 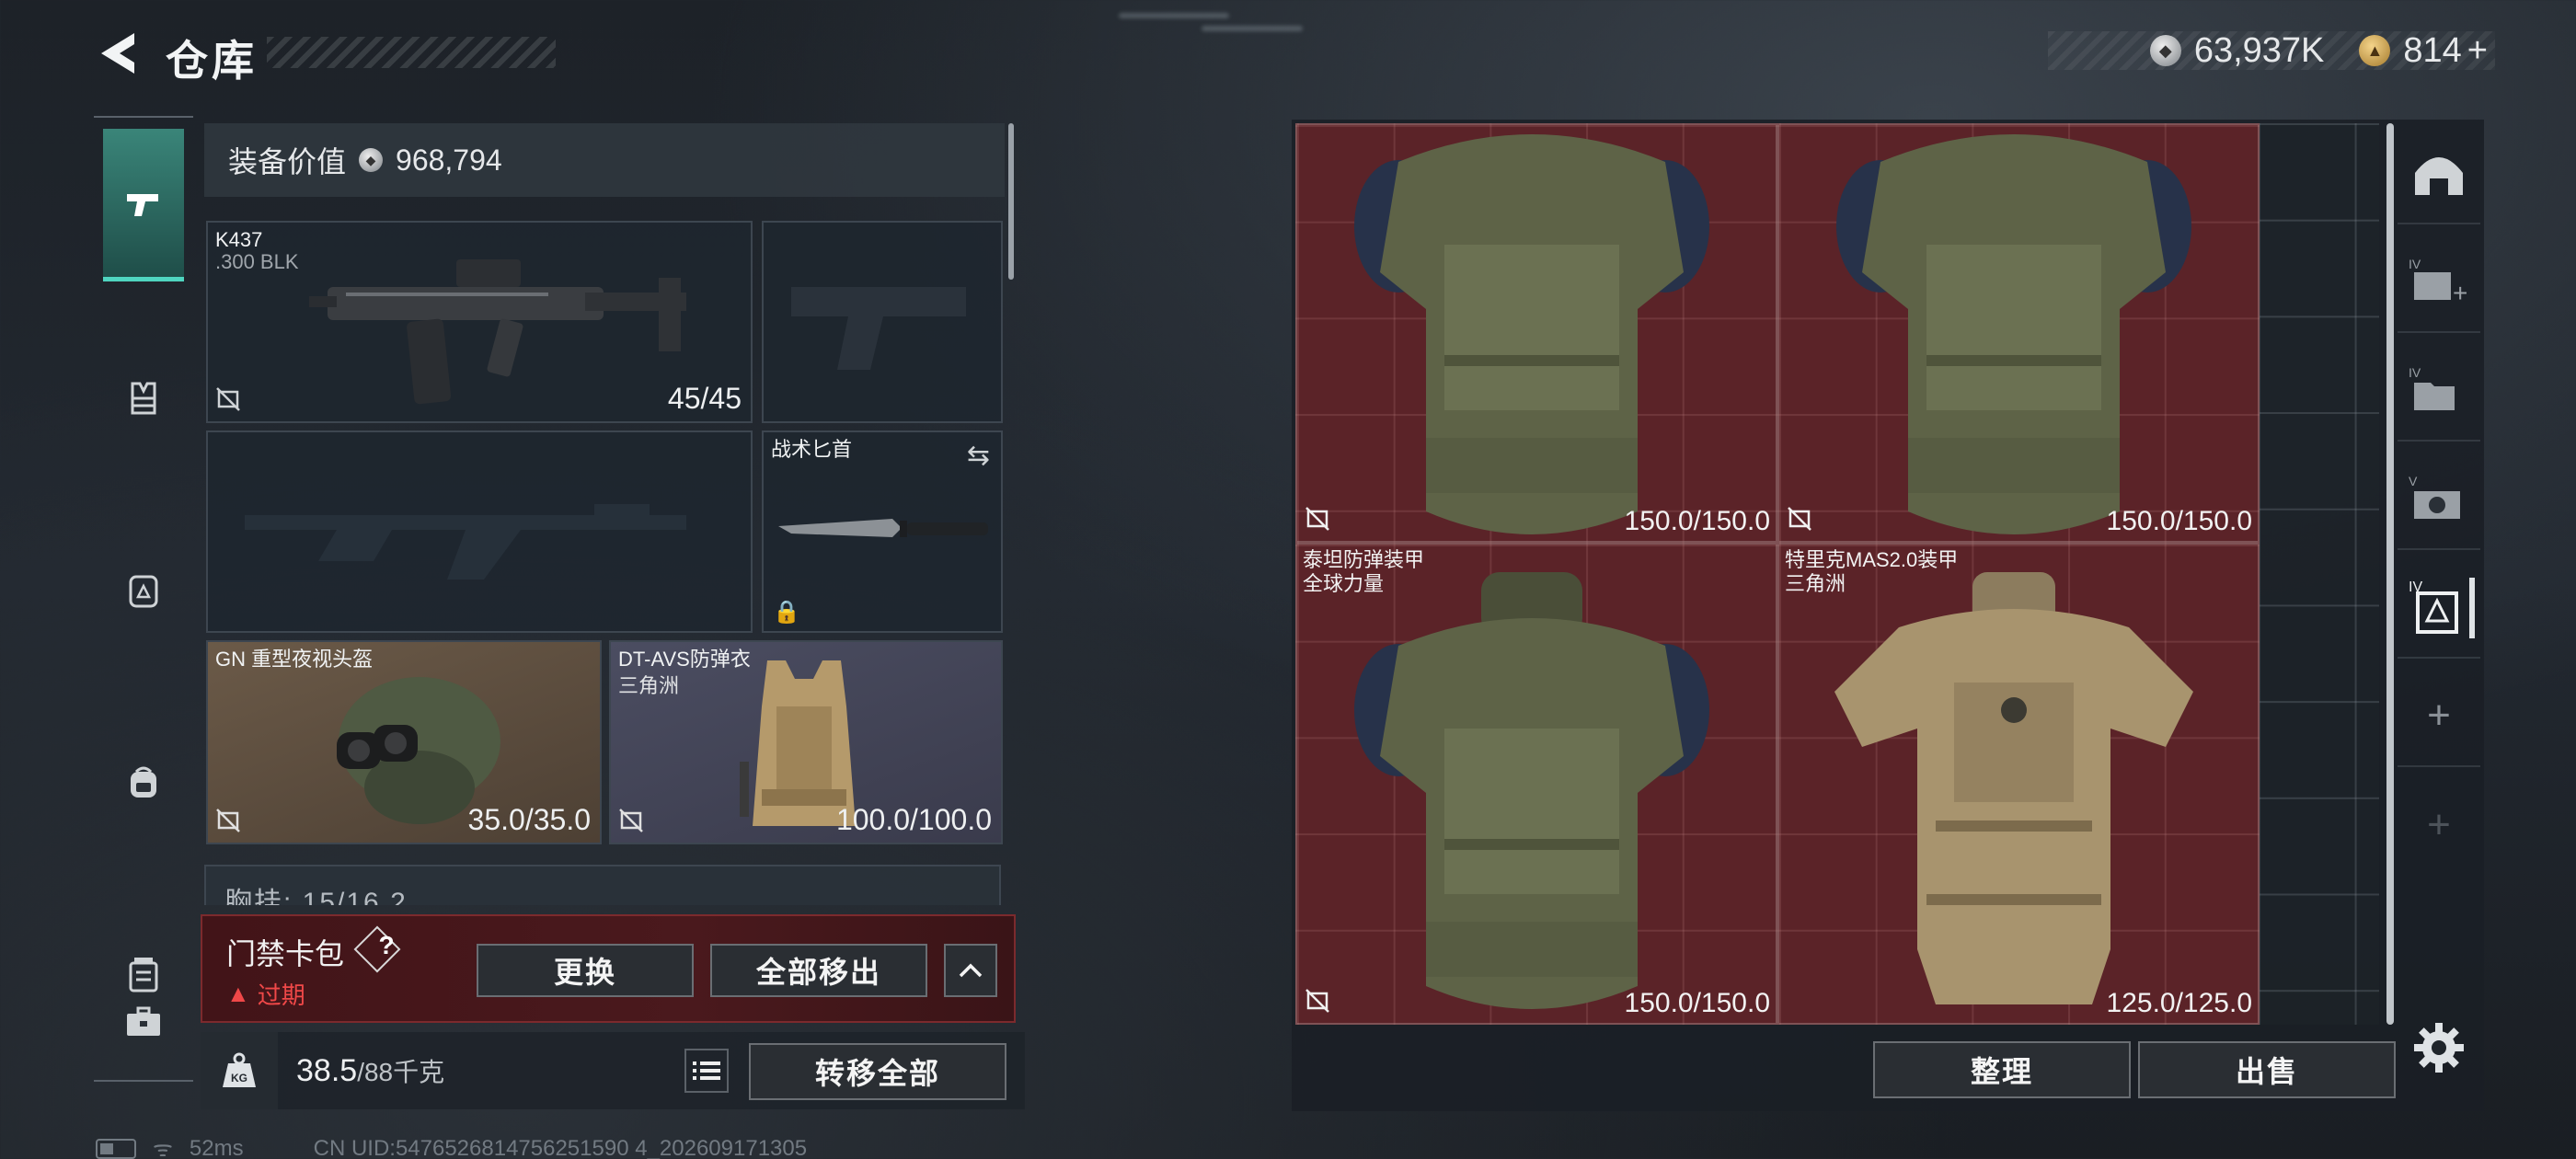 I want to click on weight-icon: KG, so click(x=240, y=1070).